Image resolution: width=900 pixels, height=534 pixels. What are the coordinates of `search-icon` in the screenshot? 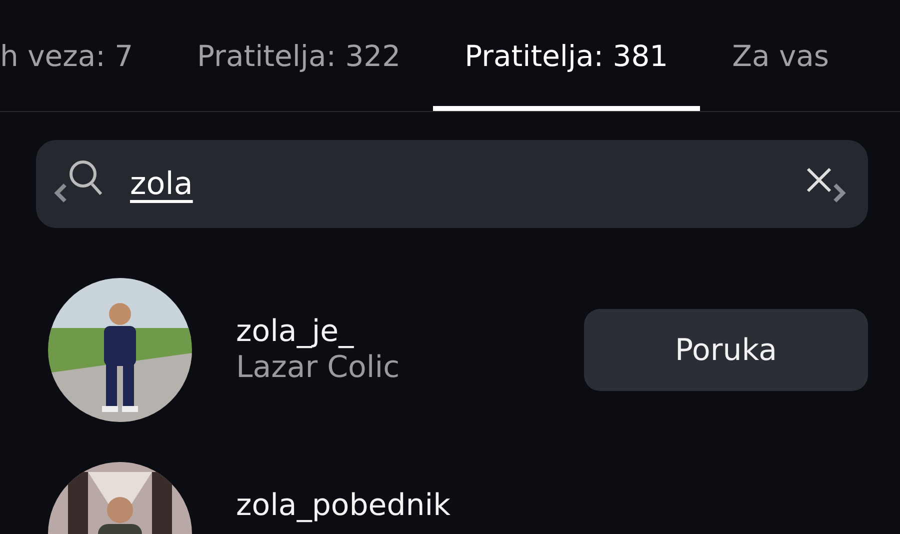 It's located at (86, 178).